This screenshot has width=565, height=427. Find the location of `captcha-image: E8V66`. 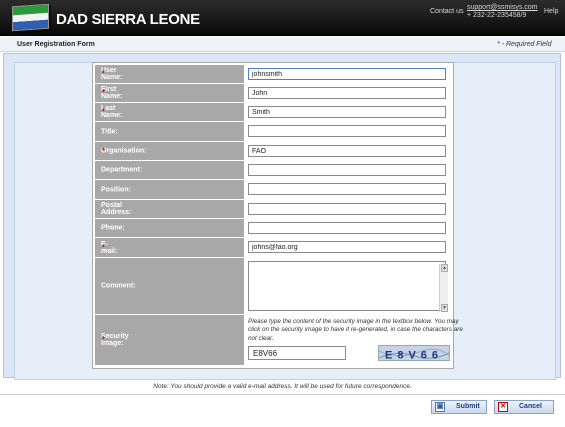

captcha-image: E8V66 is located at coordinates (414, 353).